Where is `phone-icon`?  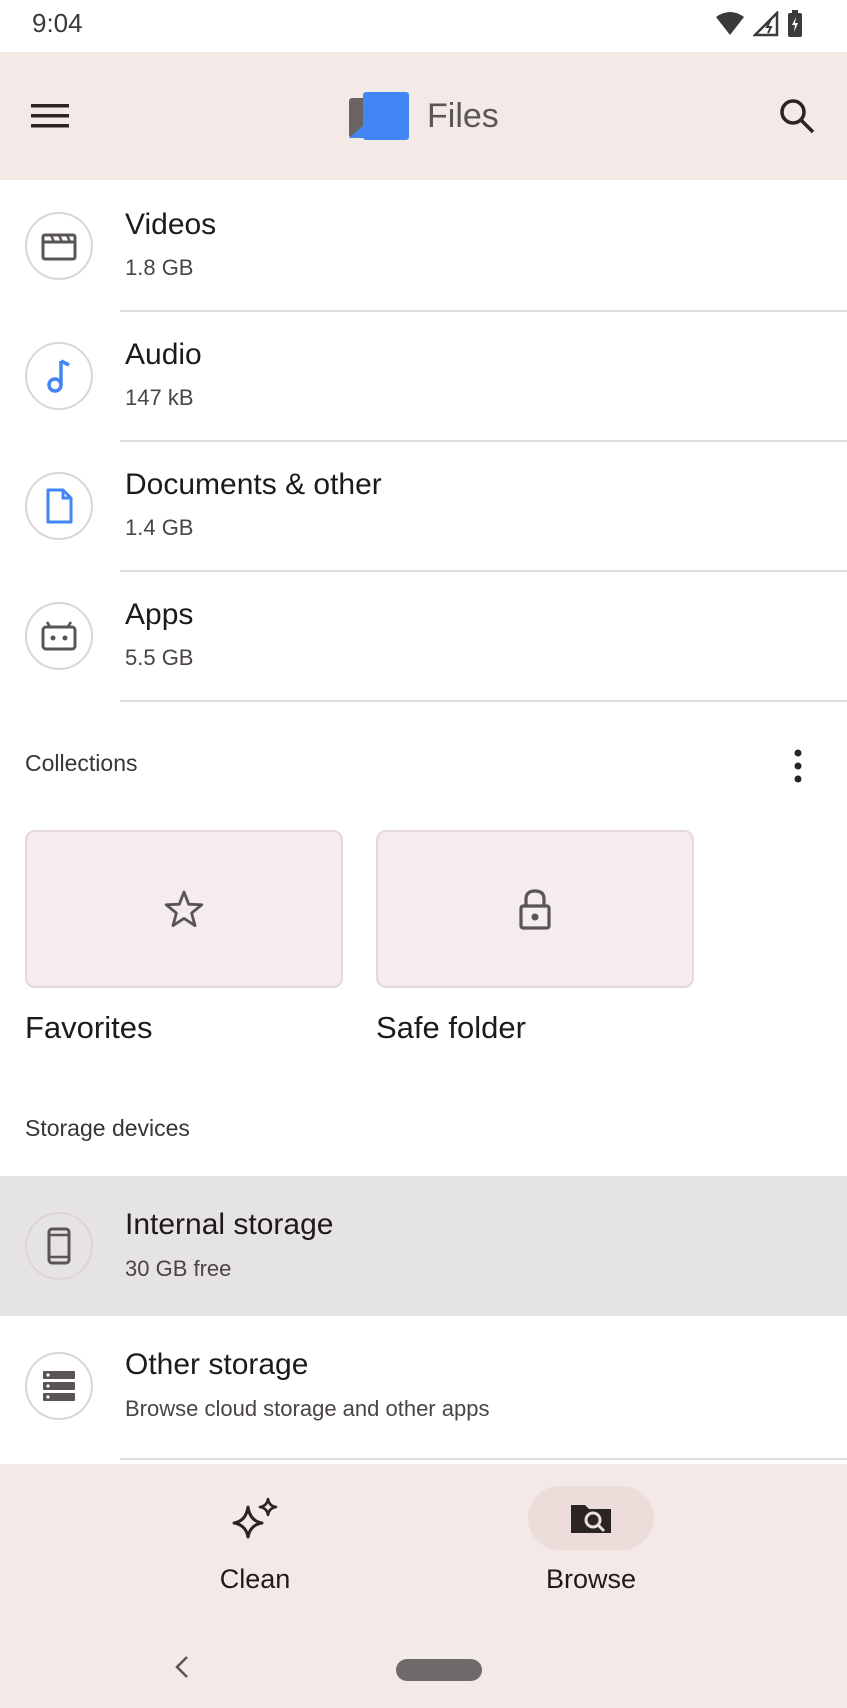 phone-icon is located at coordinates (59, 1246).